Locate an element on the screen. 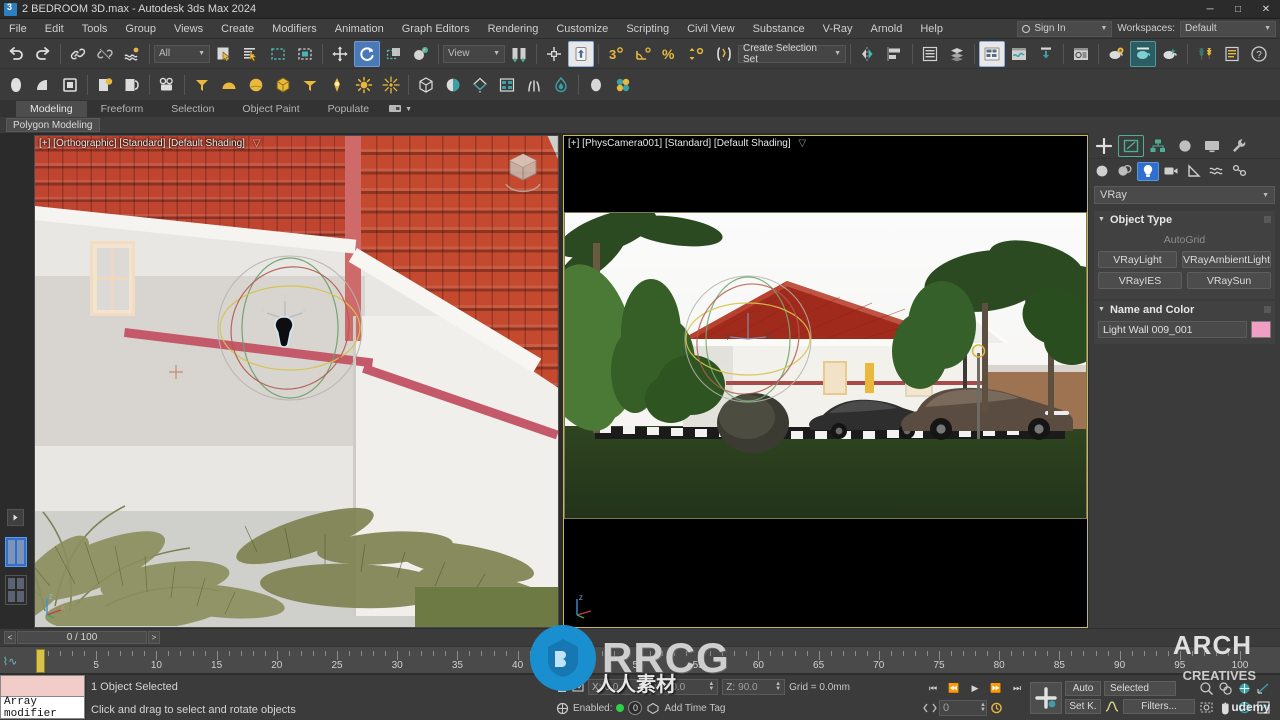  select-link-button is located at coordinates (78, 54).